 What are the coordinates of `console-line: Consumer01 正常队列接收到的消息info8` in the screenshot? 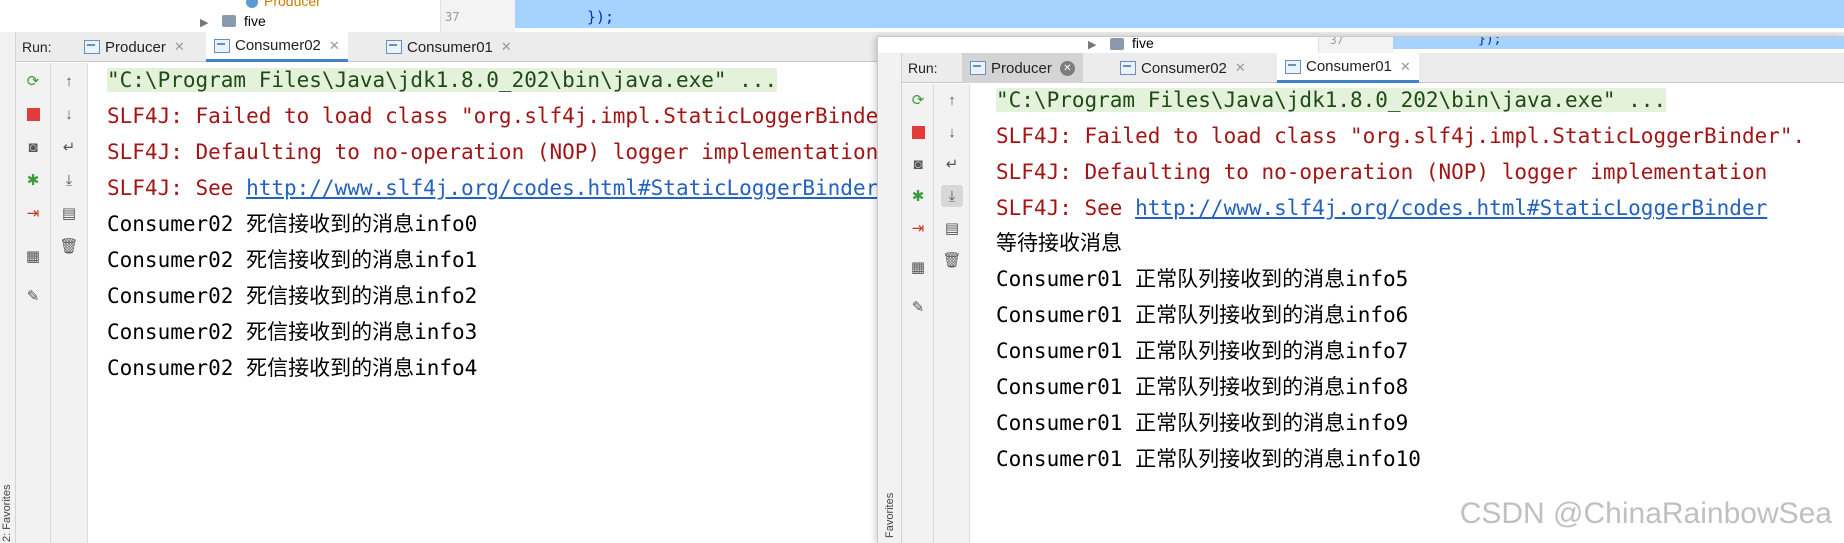 It's located at (1202, 387).